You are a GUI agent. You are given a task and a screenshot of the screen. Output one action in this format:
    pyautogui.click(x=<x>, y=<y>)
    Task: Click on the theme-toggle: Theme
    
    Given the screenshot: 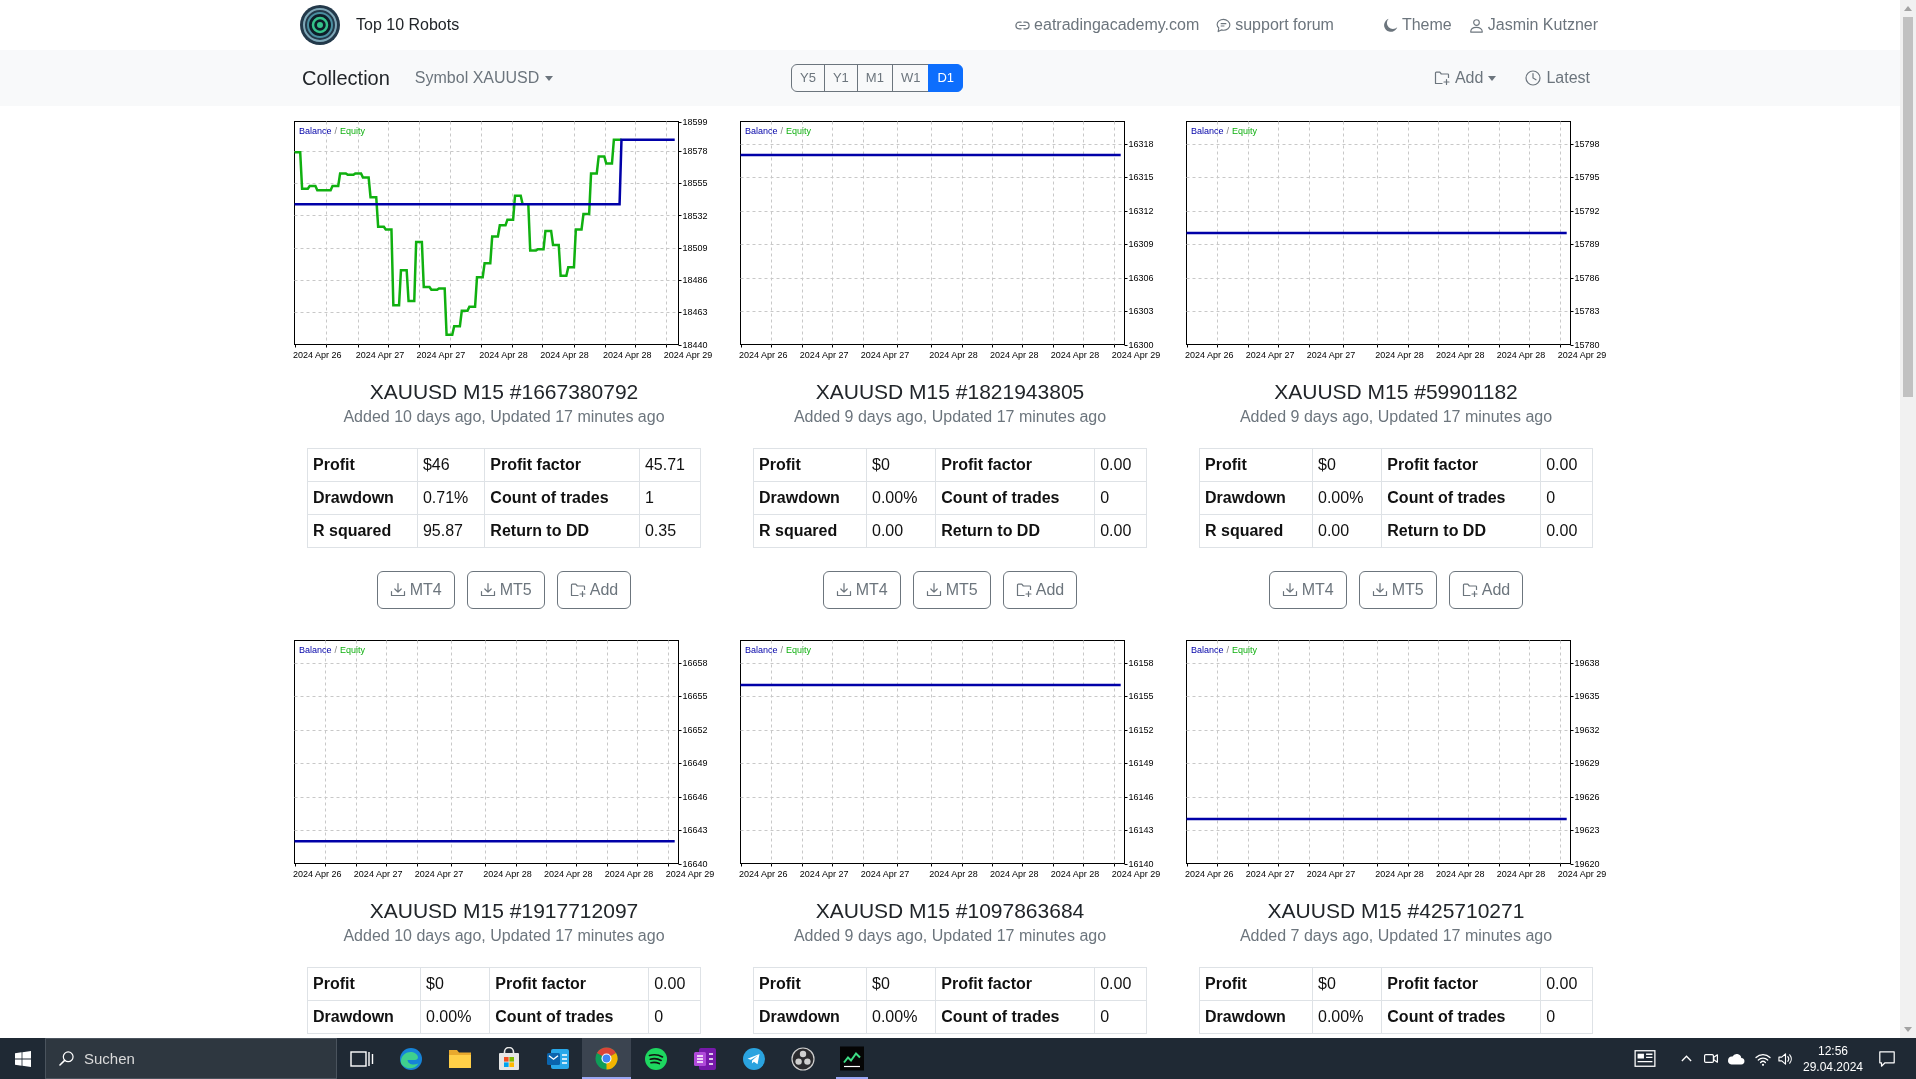 What is the action you would take?
    pyautogui.click(x=1417, y=25)
    